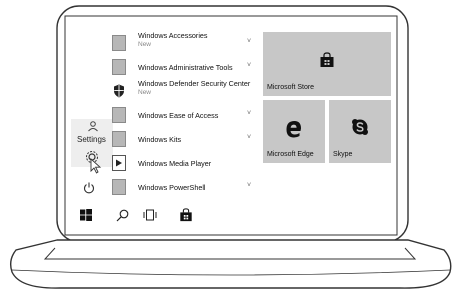 The height and width of the screenshot is (293, 459). What do you see at coordinates (184, 91) in the screenshot?
I see `app-item-windows-defender: Windows Defender Security Center New` at bounding box center [184, 91].